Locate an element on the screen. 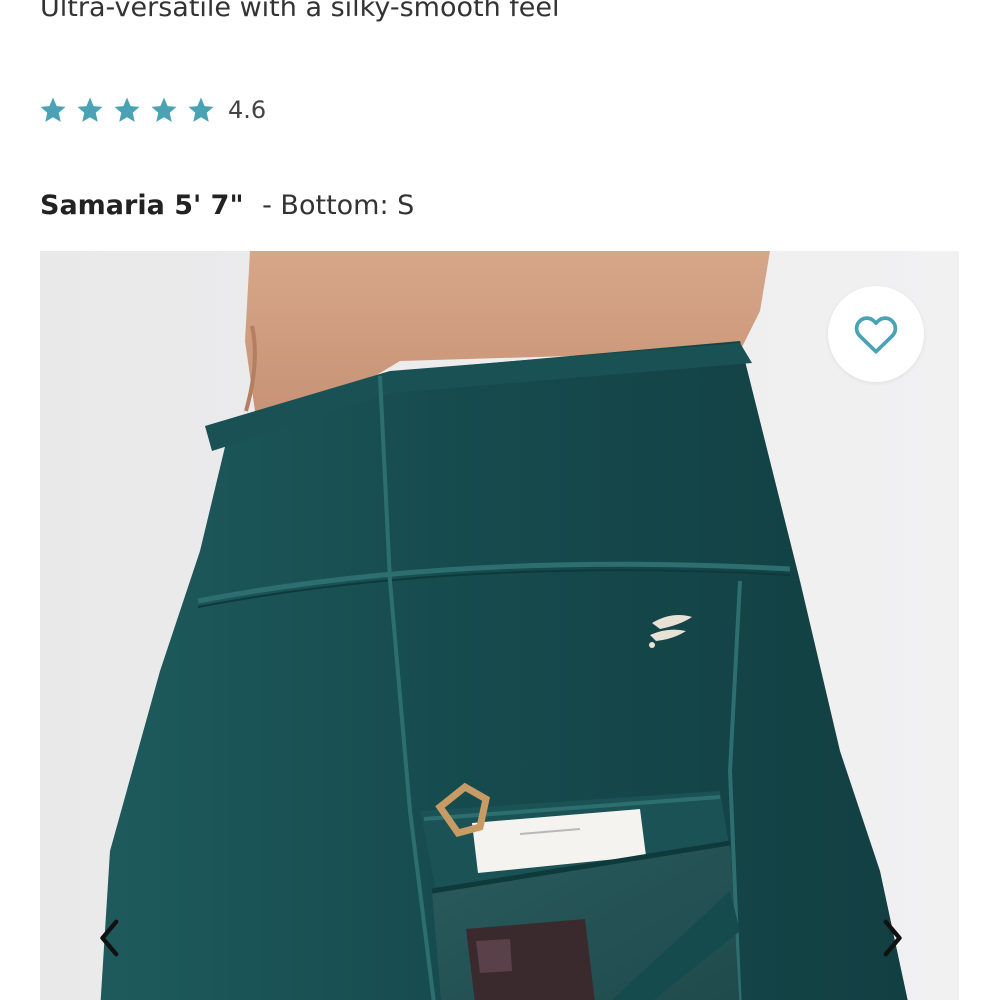  rating-row: 4.6 is located at coordinates (152, 110).